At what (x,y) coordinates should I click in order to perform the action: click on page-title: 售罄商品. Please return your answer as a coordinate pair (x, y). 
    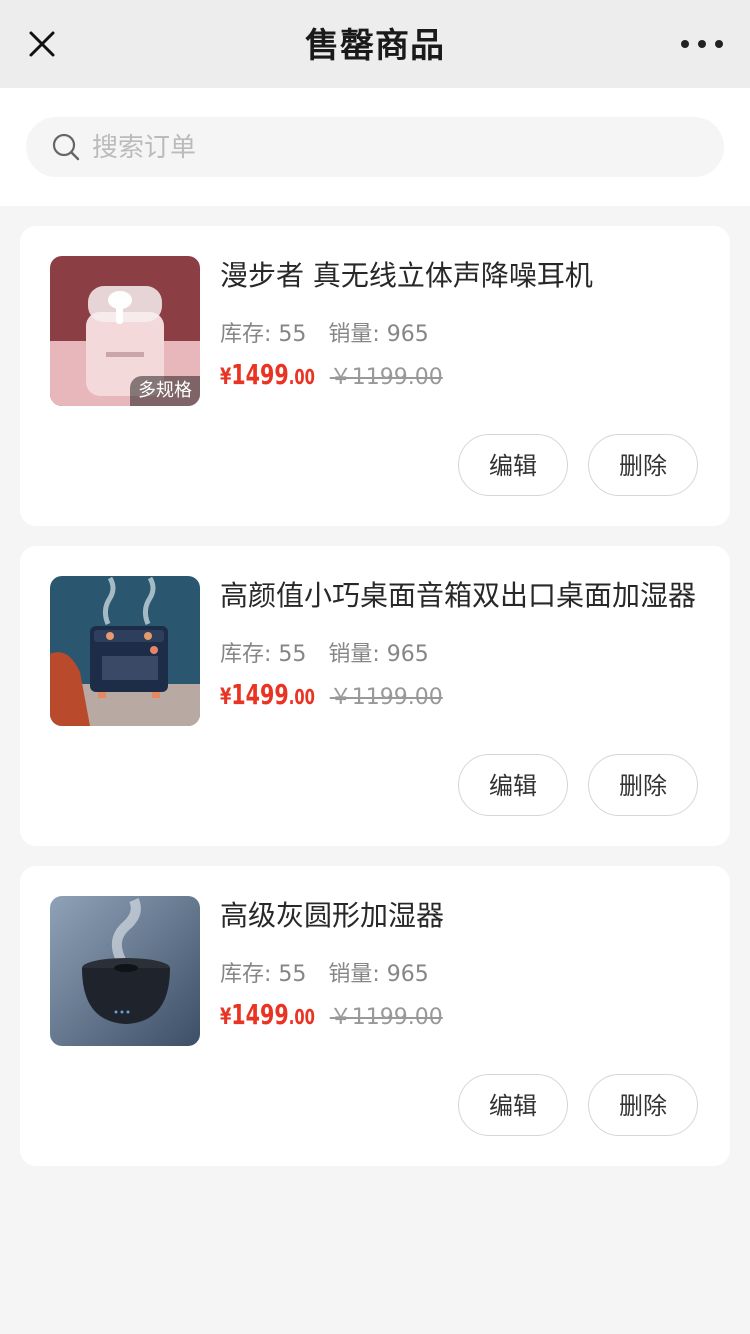
    Looking at the image, I should click on (375, 46).